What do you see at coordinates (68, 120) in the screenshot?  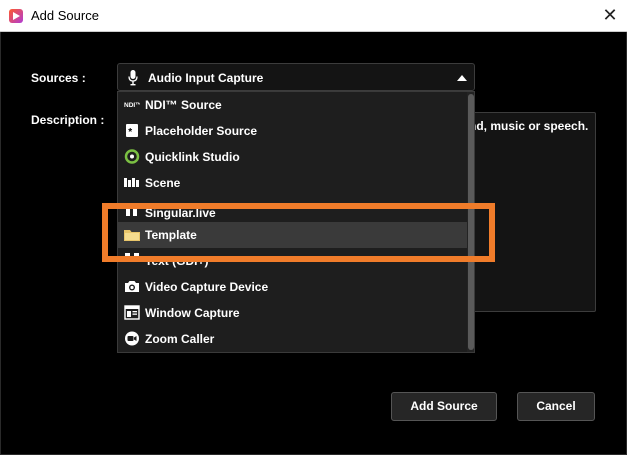 I see `description-label: Description :` at bounding box center [68, 120].